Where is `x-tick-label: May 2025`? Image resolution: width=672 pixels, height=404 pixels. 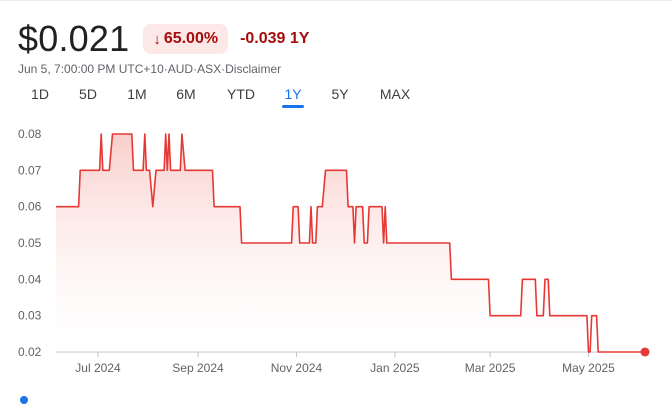 x-tick-label: May 2025 is located at coordinates (588, 368).